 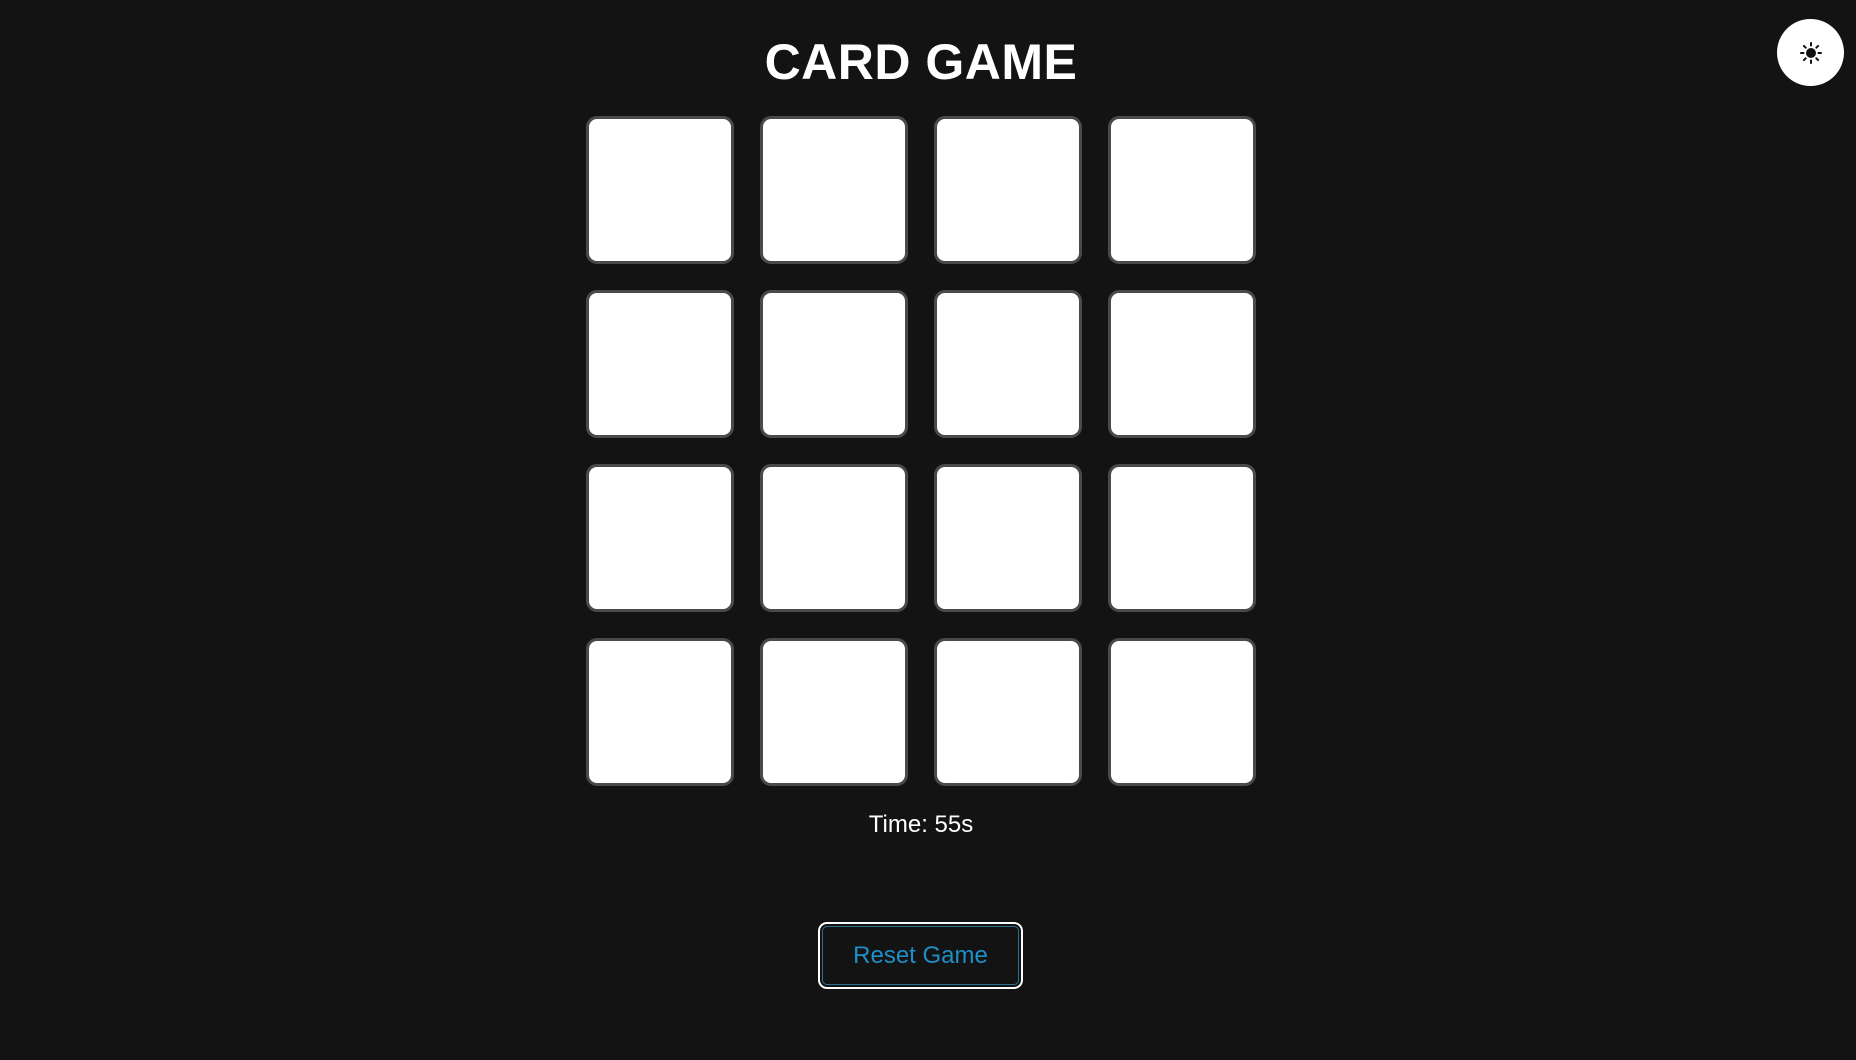 I want to click on reset-game-button: Reset Game, so click(x=920, y=955).